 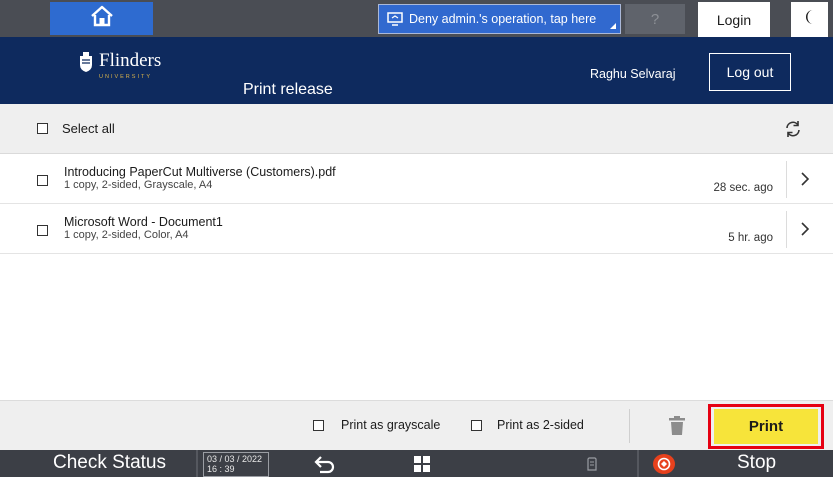 What do you see at coordinates (592, 466) in the screenshot?
I see `storage-card-icon` at bounding box center [592, 466].